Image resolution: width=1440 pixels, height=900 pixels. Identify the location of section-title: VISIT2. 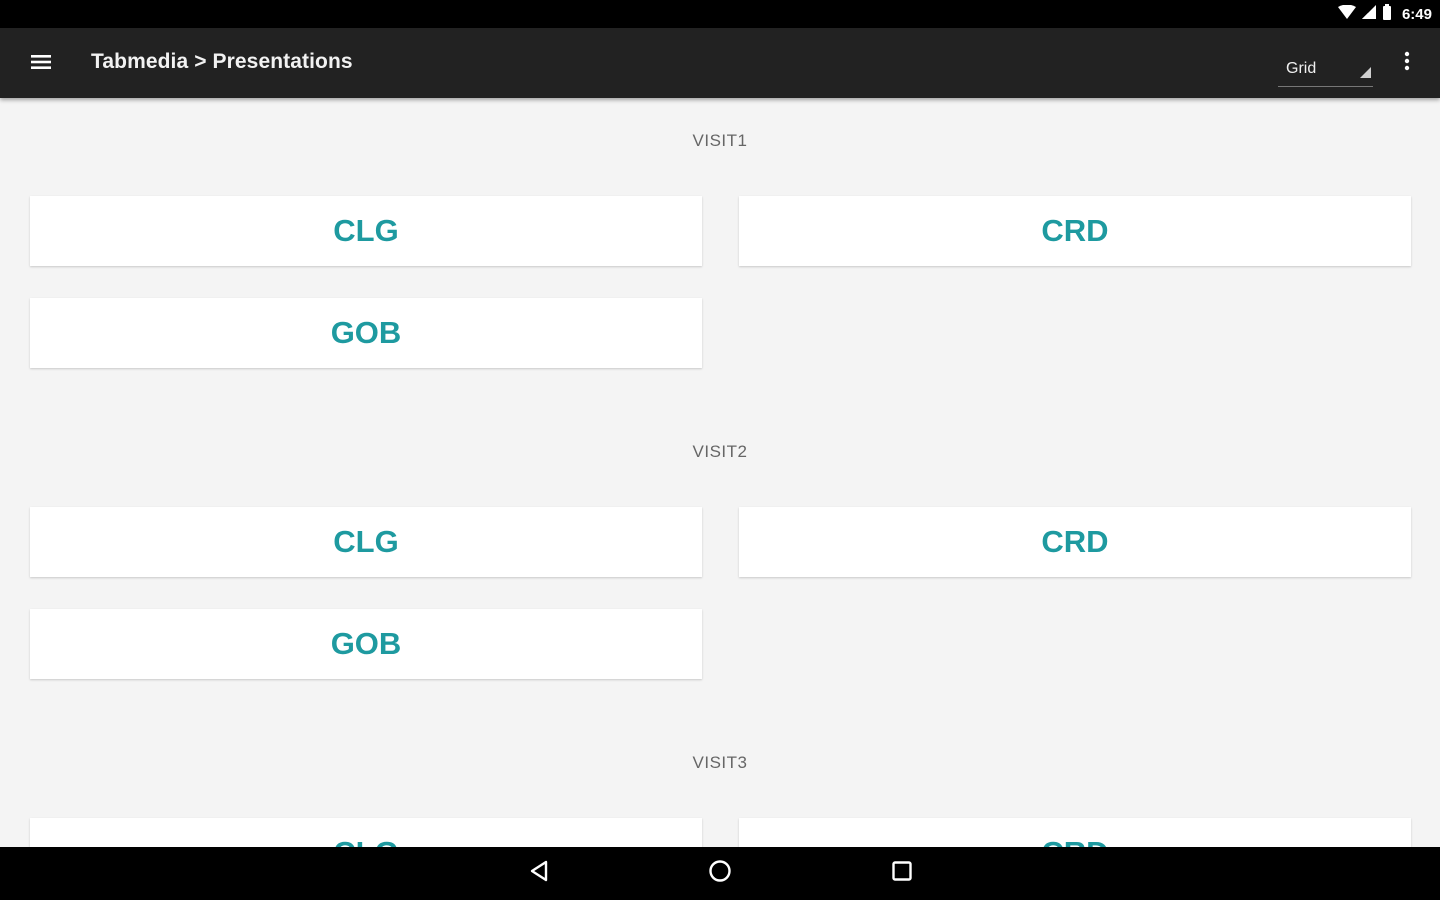
(720, 451).